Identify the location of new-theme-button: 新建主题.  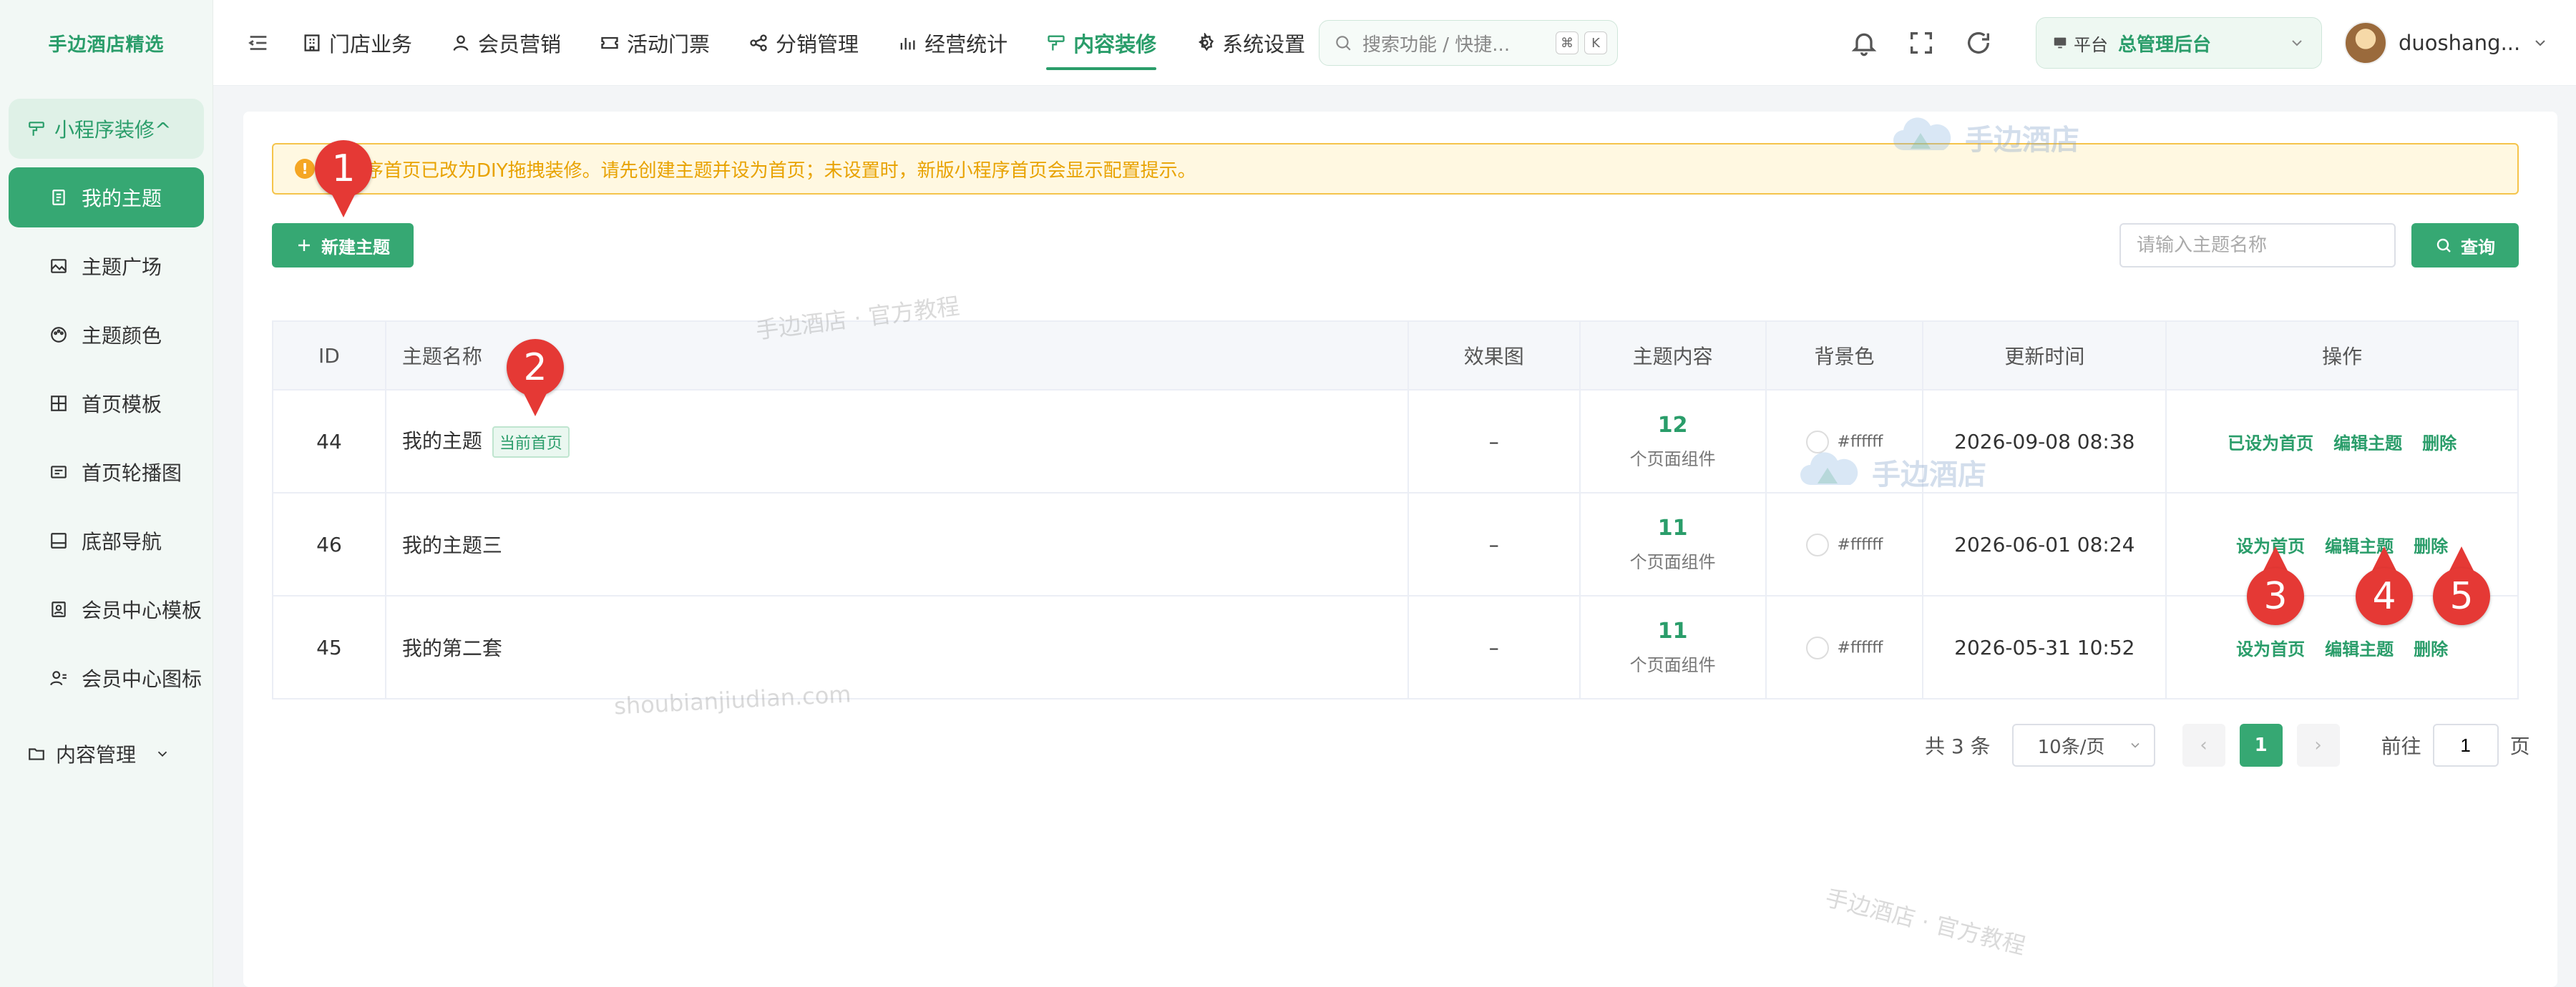
(343, 245).